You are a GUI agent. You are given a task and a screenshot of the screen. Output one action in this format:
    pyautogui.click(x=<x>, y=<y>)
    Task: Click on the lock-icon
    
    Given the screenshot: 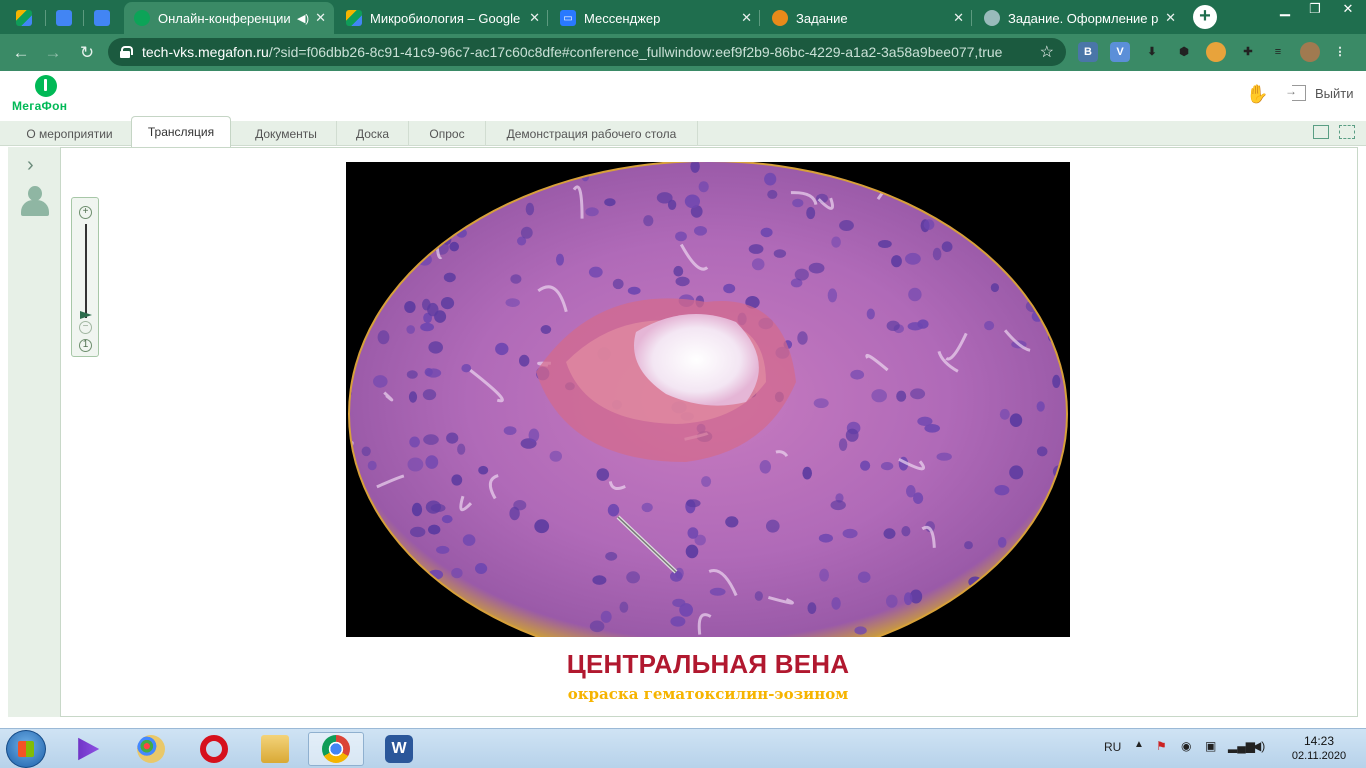 What is the action you would take?
    pyautogui.click(x=126, y=52)
    